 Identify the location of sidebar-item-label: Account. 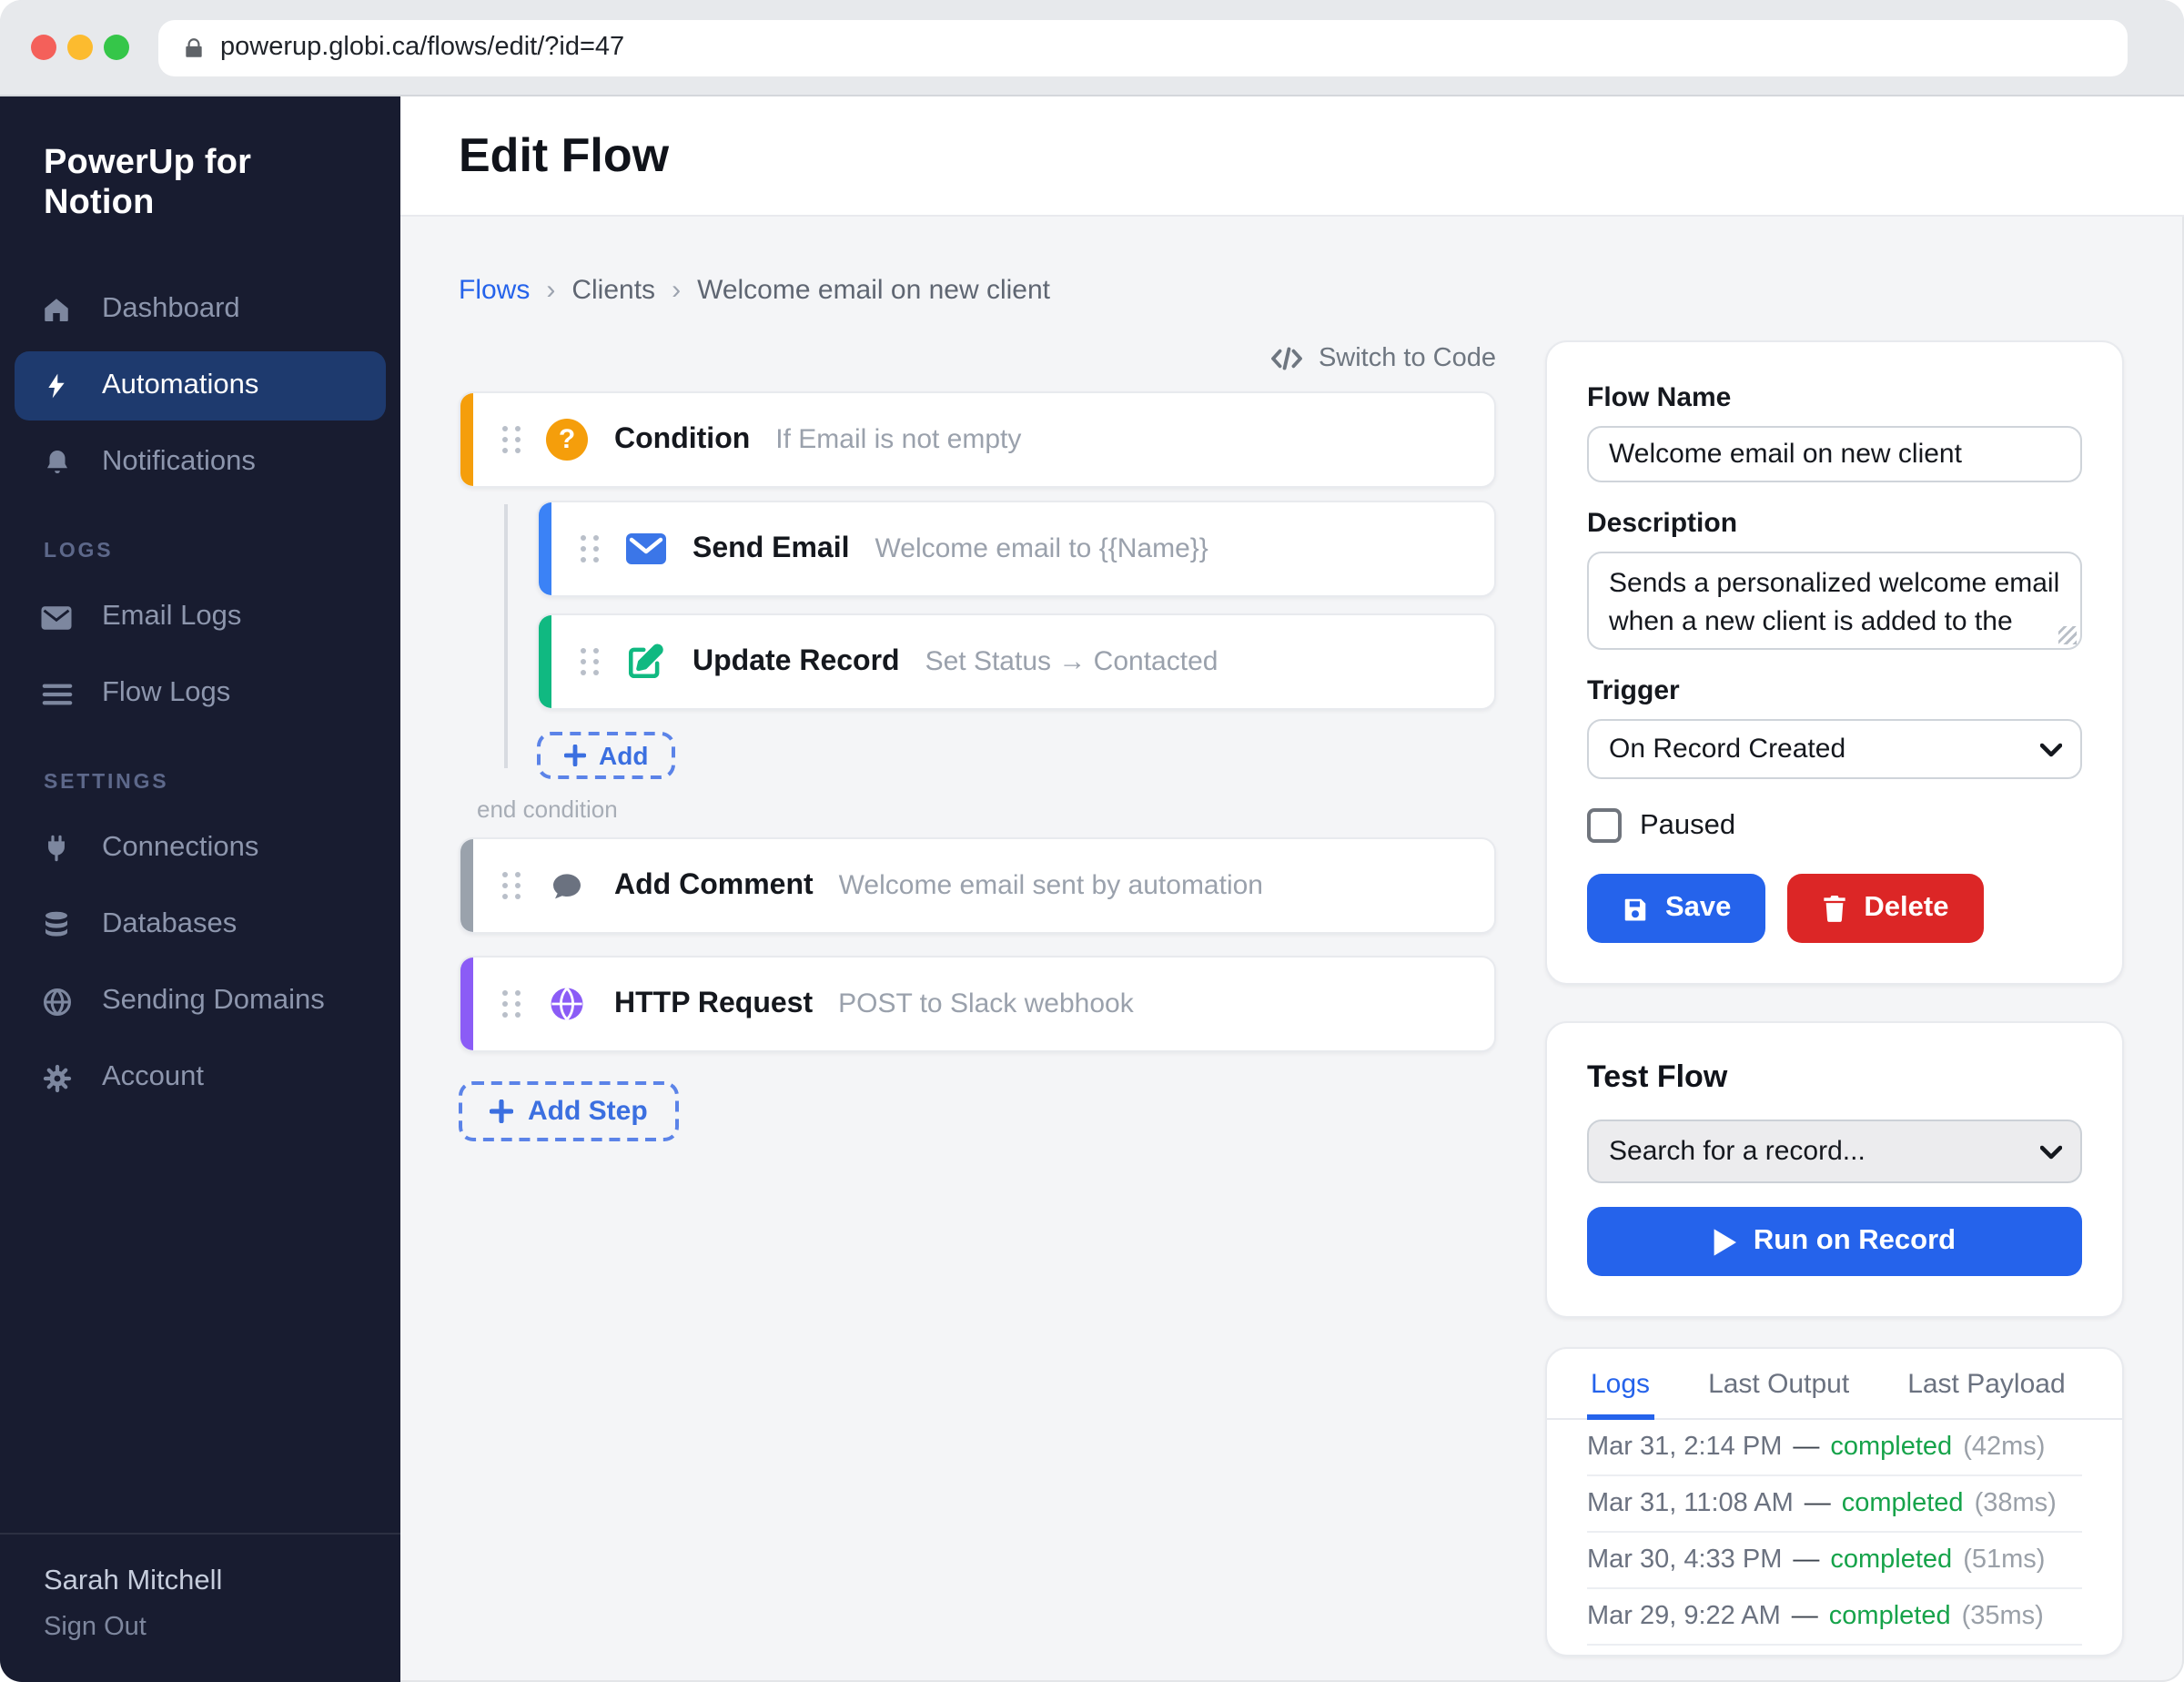
(153, 1076).